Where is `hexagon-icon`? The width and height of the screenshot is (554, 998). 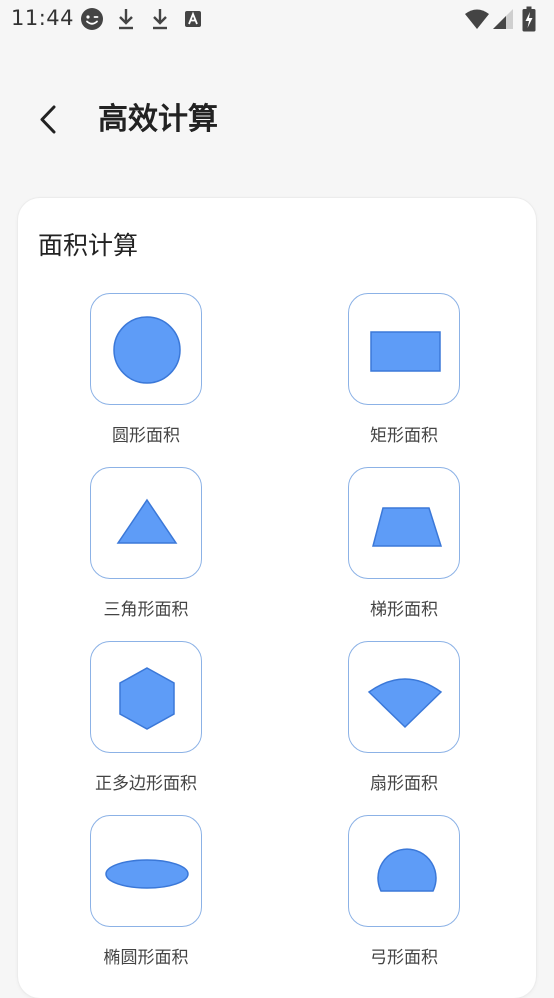
hexagon-icon is located at coordinates (147, 698).